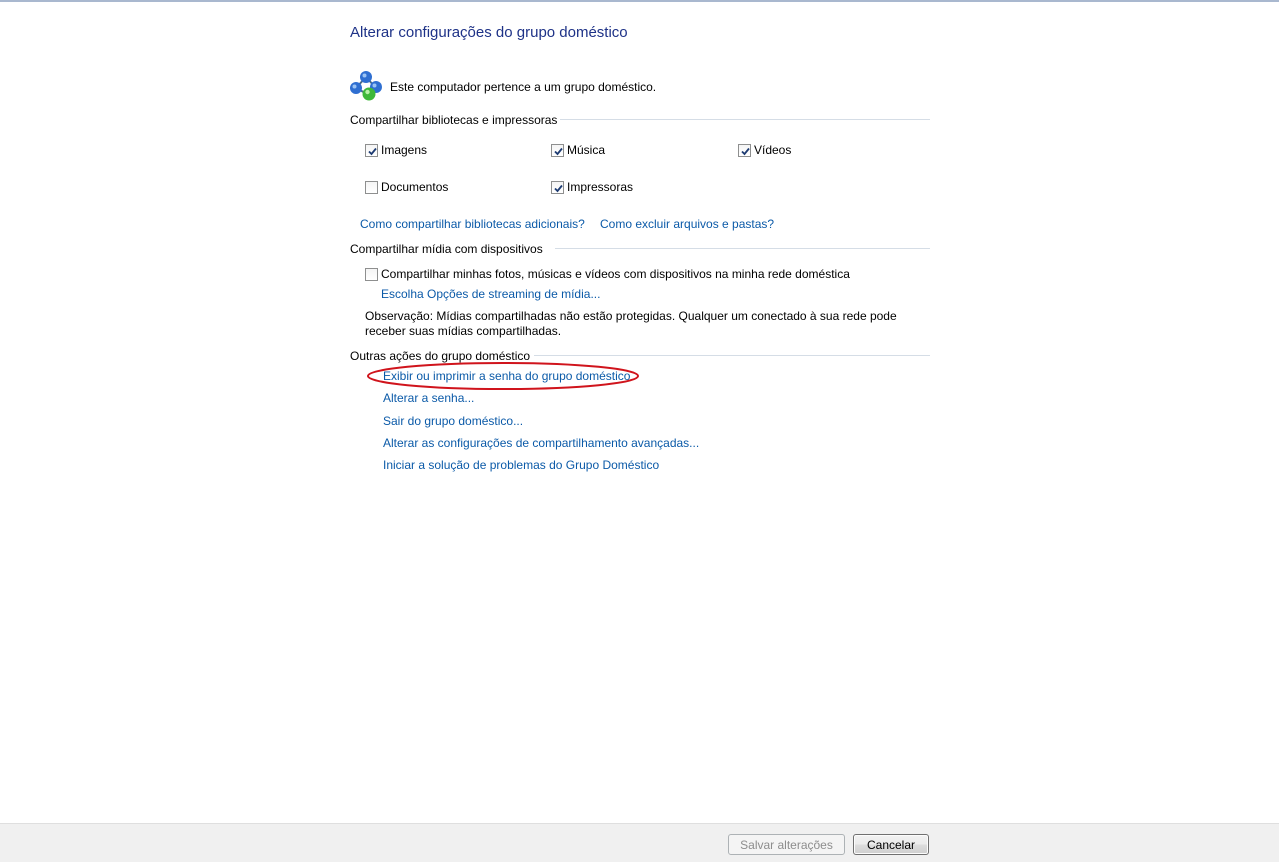 The image size is (1279, 862). What do you see at coordinates (440, 356) in the screenshot?
I see `section-heading-other-actions: Outras ações do grupo doméstico` at bounding box center [440, 356].